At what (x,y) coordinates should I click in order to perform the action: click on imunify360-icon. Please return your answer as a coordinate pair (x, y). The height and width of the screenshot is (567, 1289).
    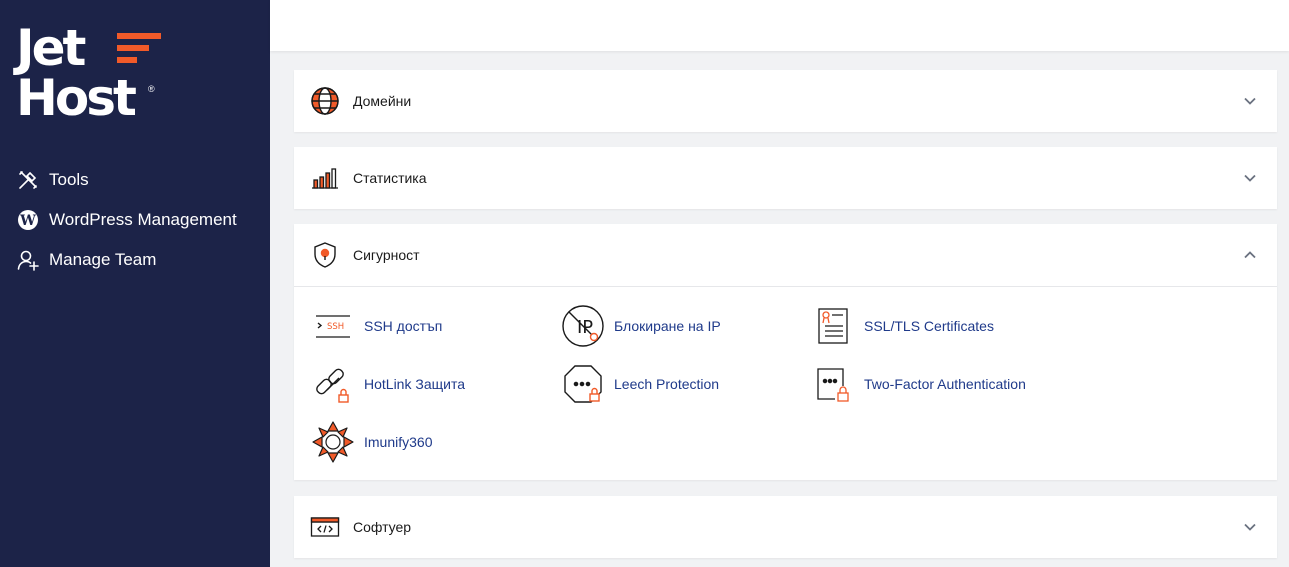
    Looking at the image, I should click on (333, 442).